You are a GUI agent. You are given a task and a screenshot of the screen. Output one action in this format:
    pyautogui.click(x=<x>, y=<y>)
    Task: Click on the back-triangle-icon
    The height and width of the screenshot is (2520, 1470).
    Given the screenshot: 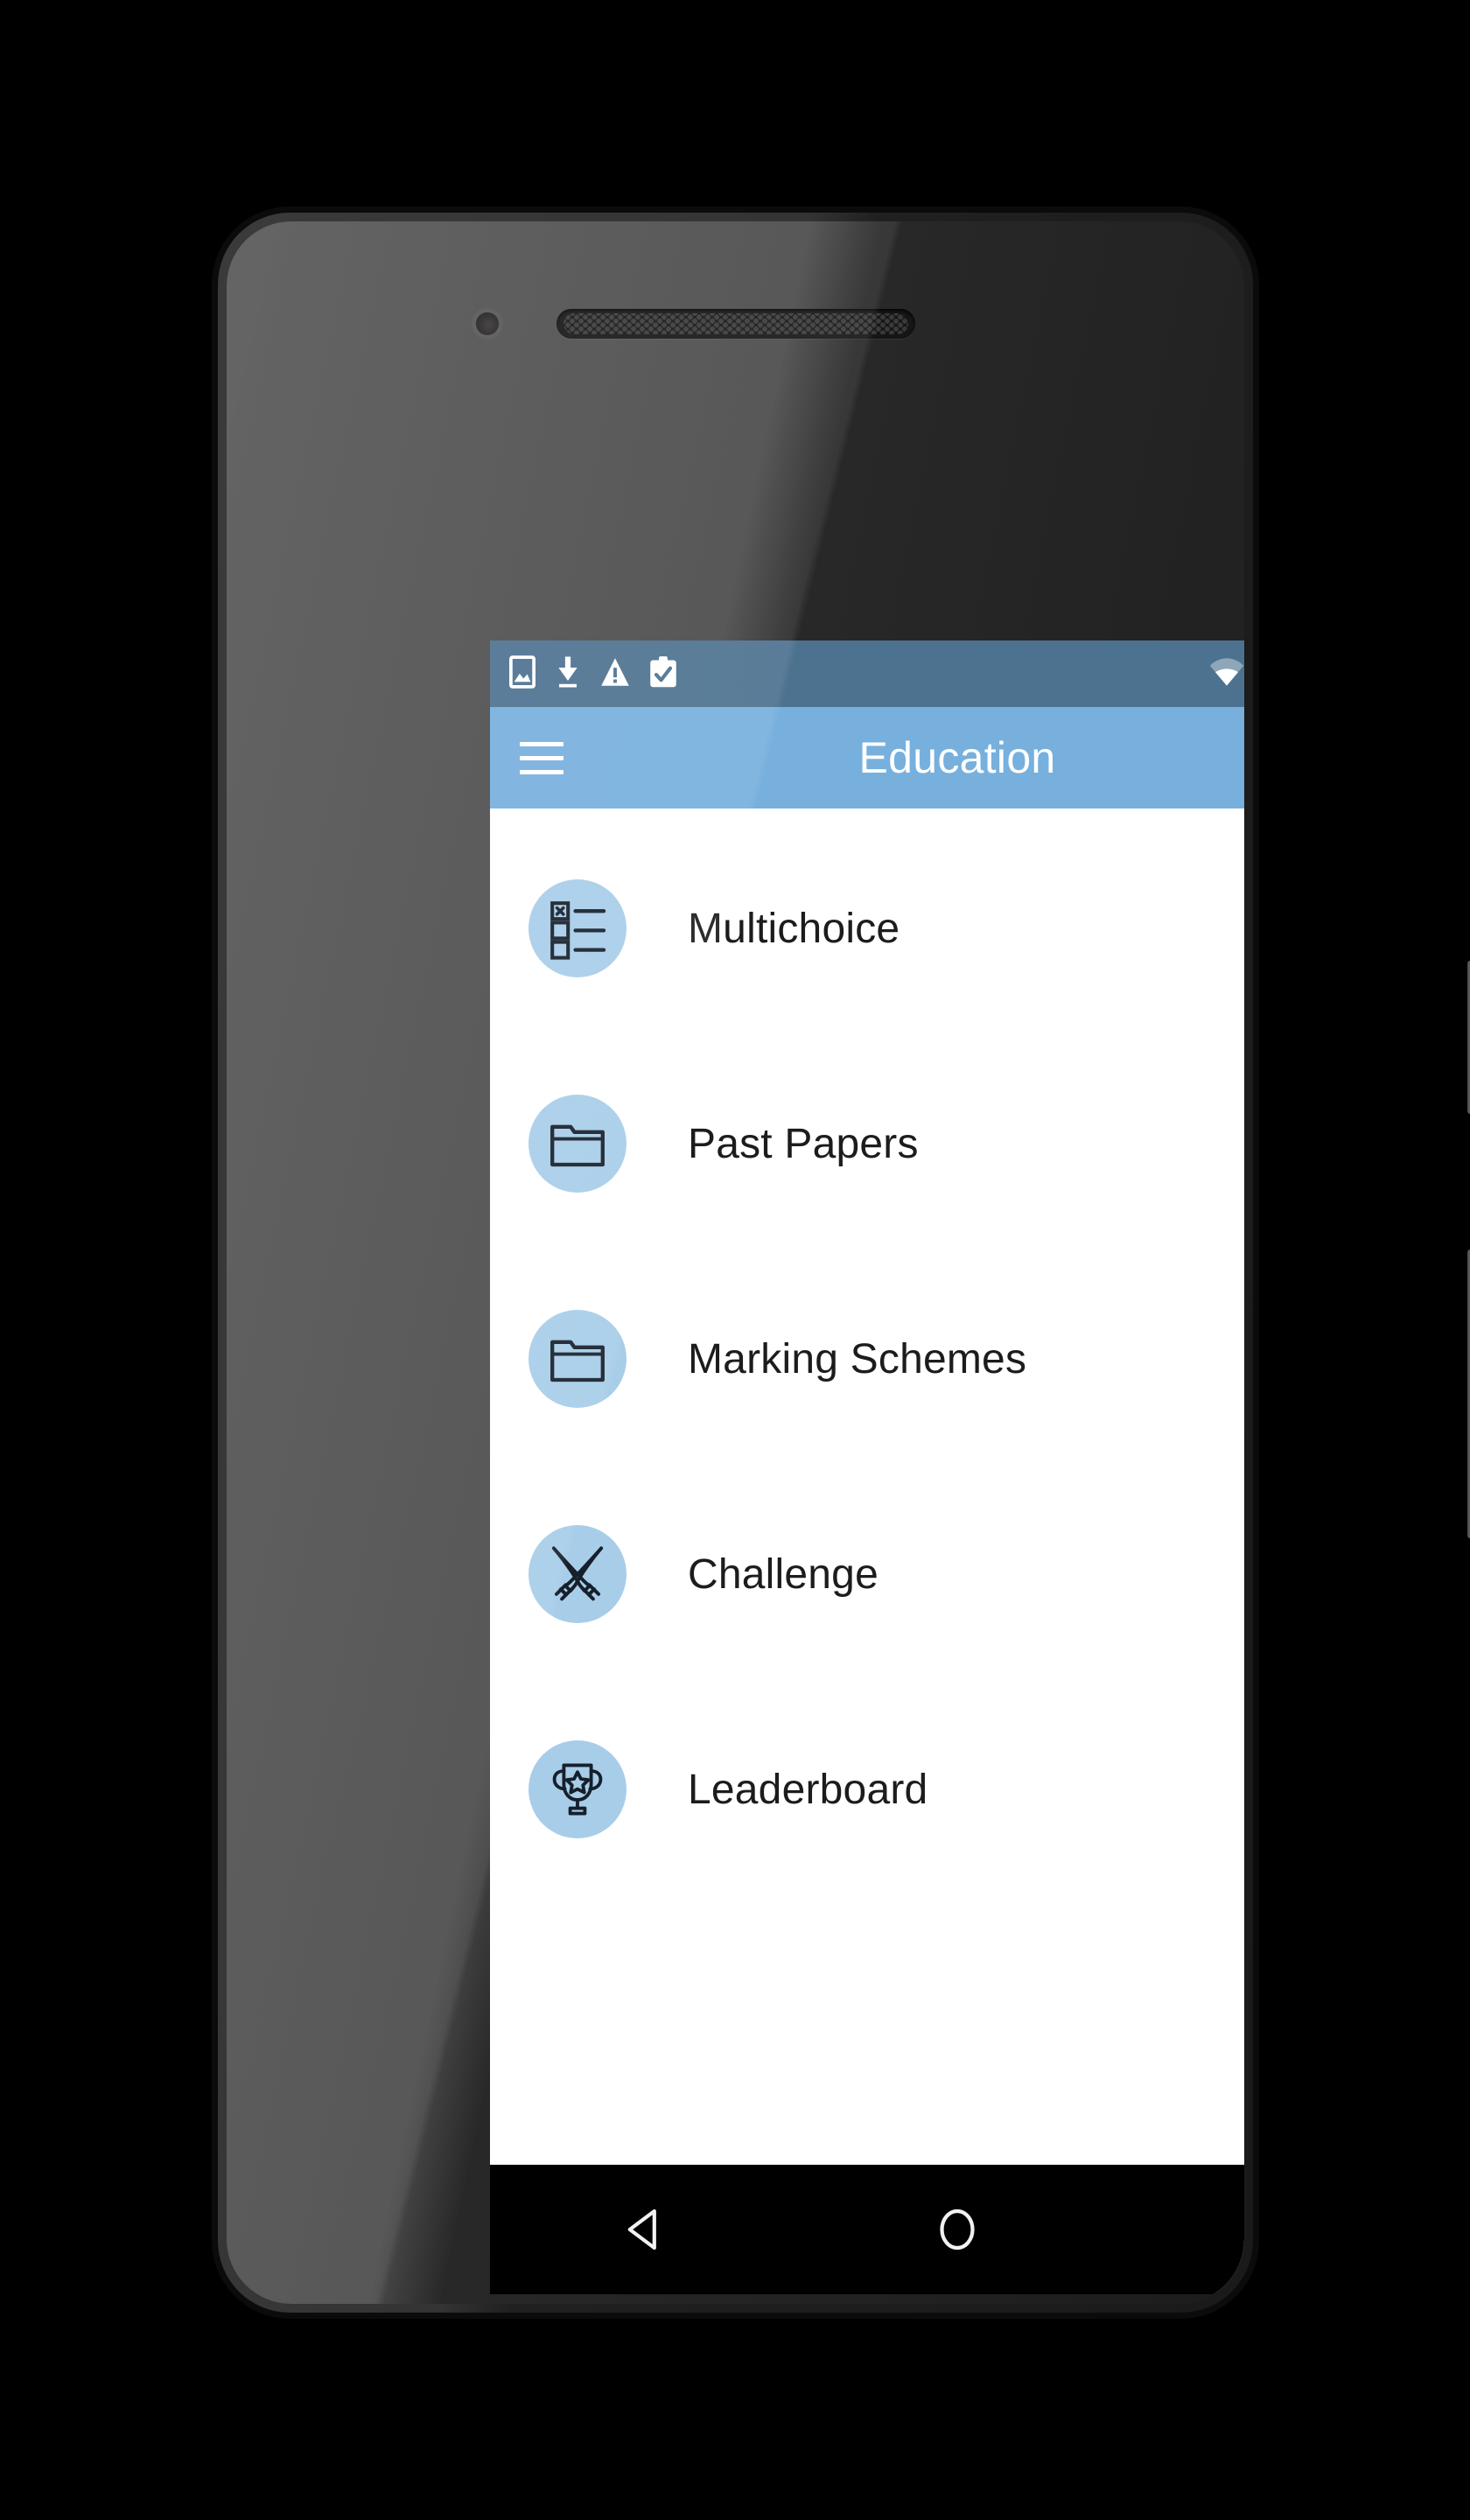 What is the action you would take?
    pyautogui.click(x=645, y=2229)
    